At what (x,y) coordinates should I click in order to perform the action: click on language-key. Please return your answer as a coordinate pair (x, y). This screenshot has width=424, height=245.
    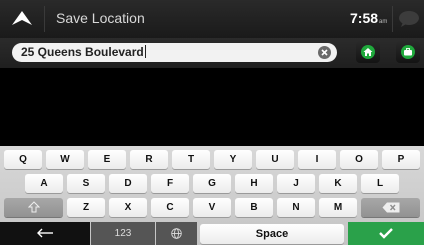
    Looking at the image, I should click on (176, 233).